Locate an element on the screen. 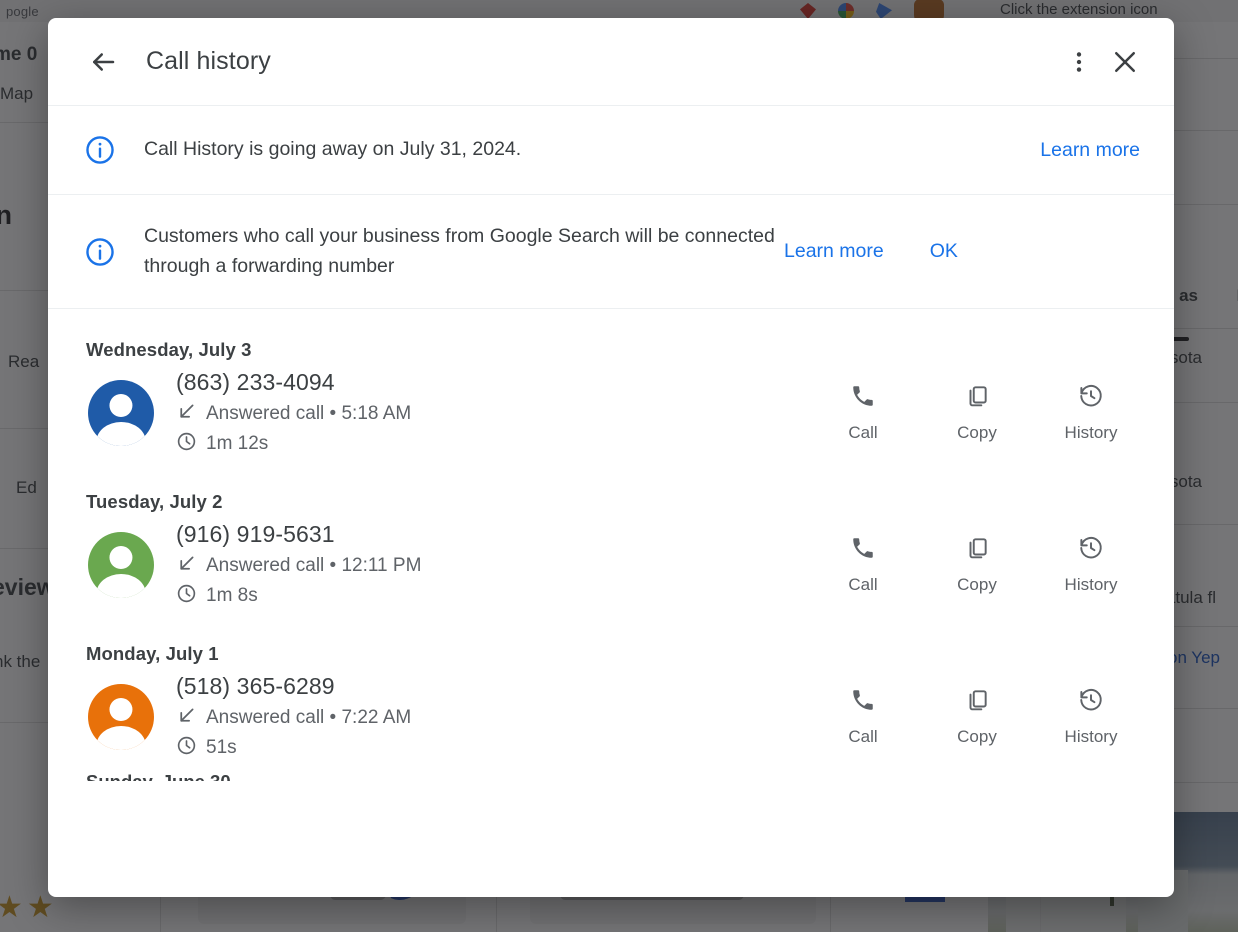 Image resolution: width=1238 pixels, height=932 pixels. close-icon is located at coordinates (1125, 62).